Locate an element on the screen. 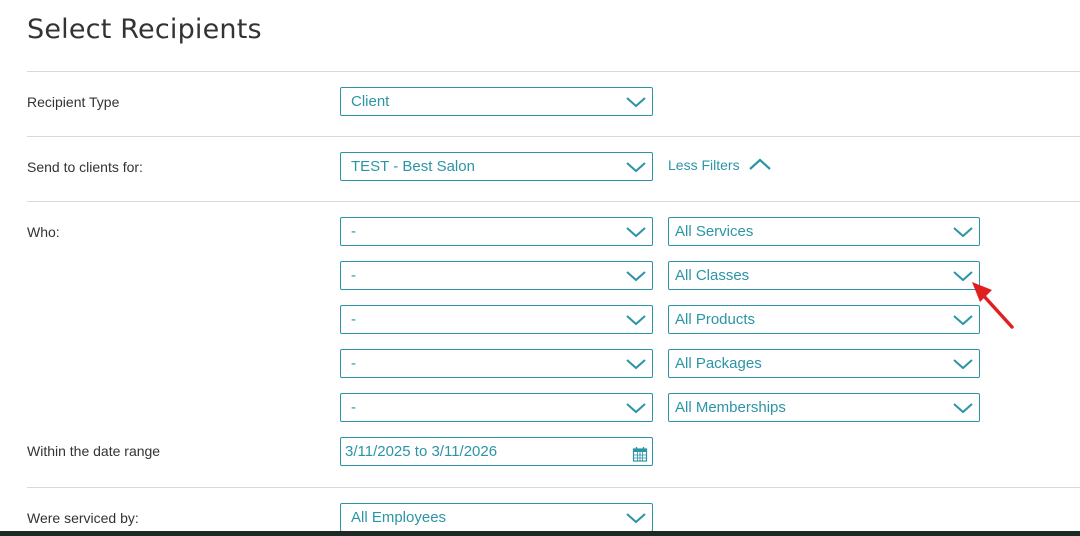 Image resolution: width=1080 pixels, height=536 pixels. classes-value: All Classes is located at coordinates (712, 275).